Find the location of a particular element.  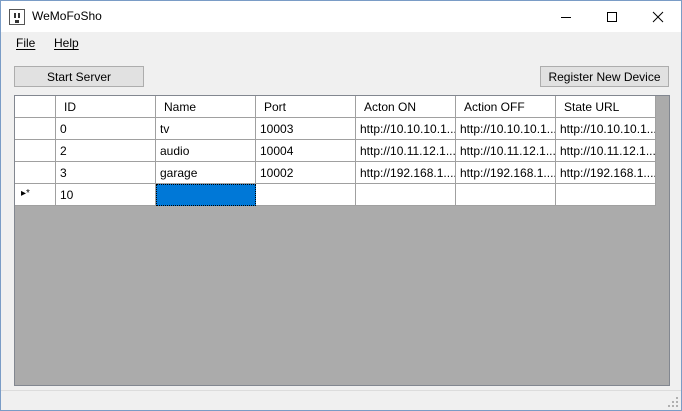

column-header-port: Port is located at coordinates (306, 107).